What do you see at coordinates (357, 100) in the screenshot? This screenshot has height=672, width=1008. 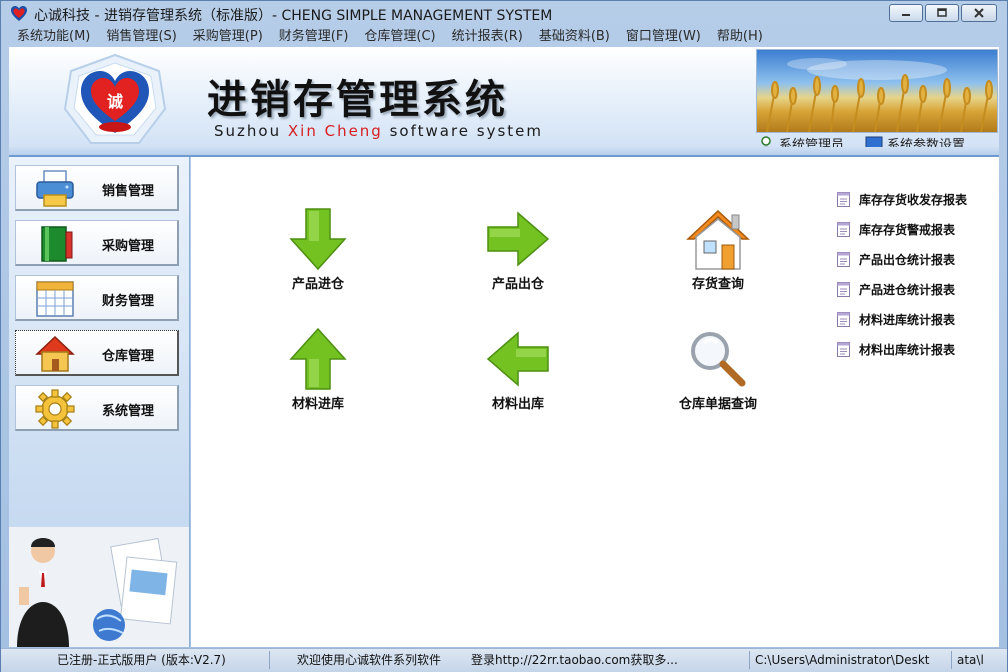 I see `banner-title: 进销存管理系统` at bounding box center [357, 100].